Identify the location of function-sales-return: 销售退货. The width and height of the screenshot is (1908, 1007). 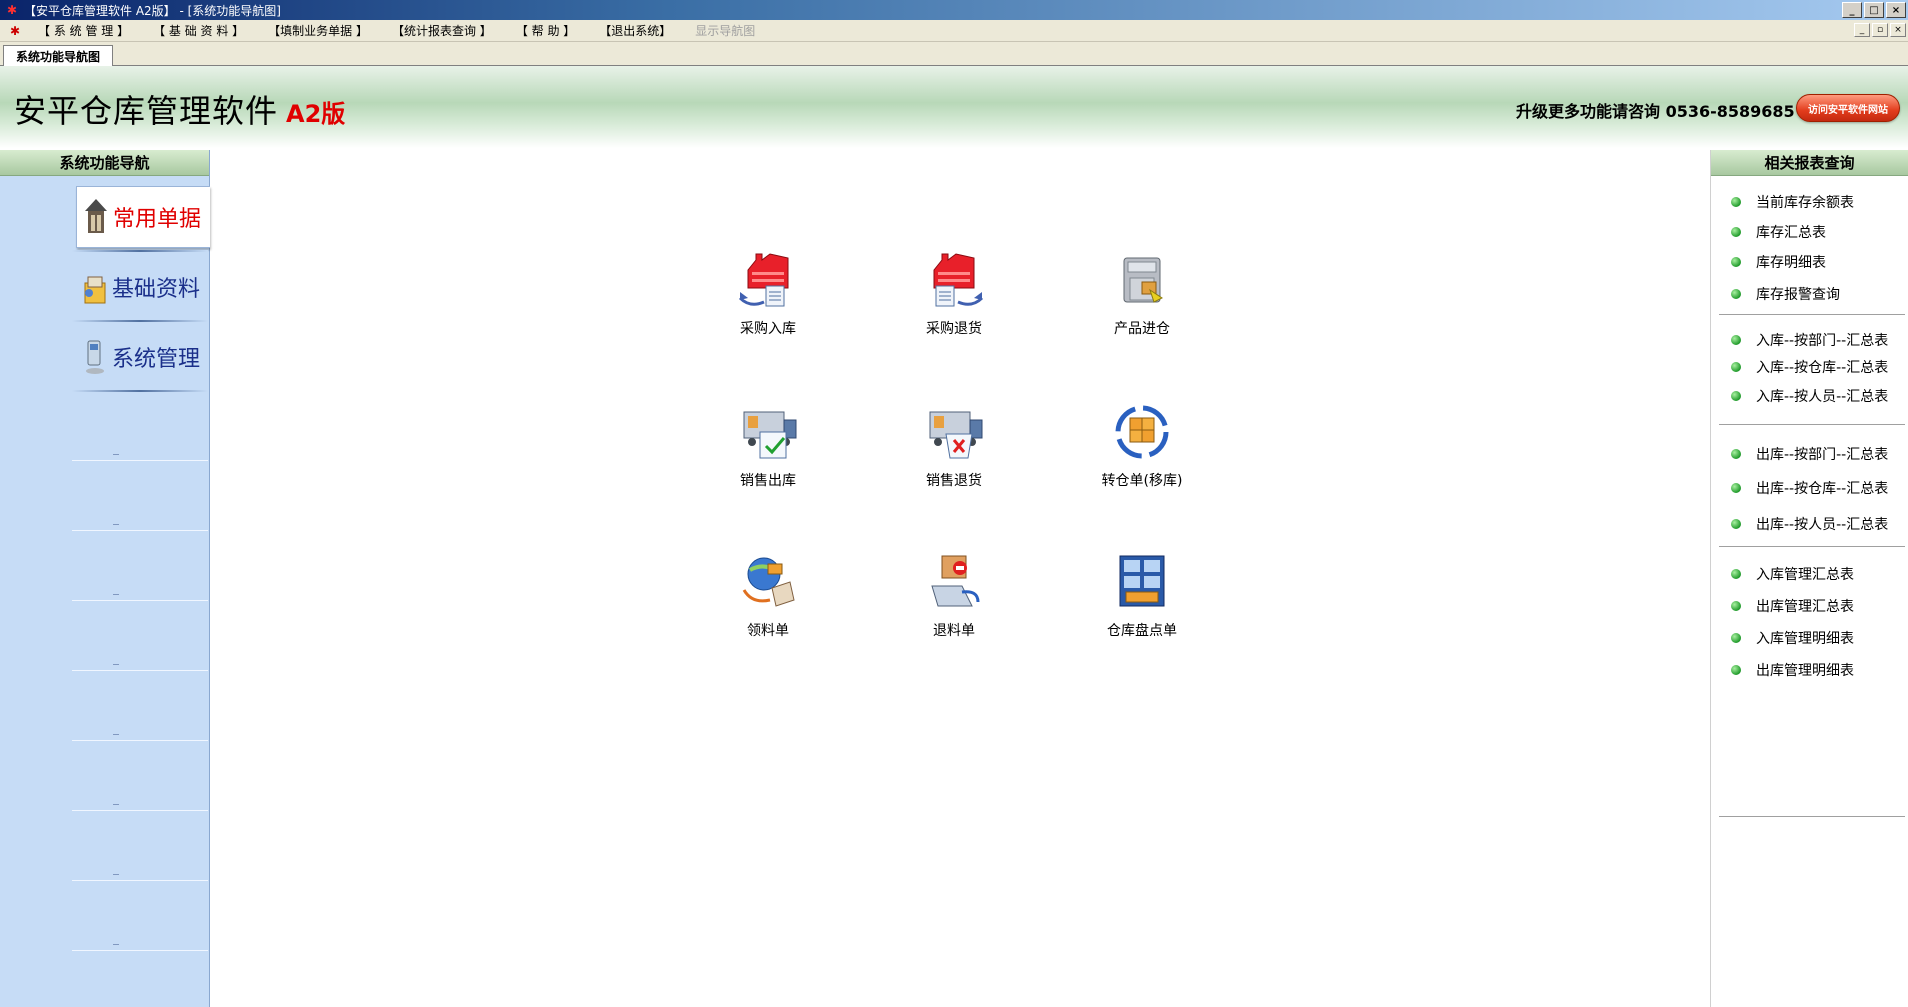
(954, 445).